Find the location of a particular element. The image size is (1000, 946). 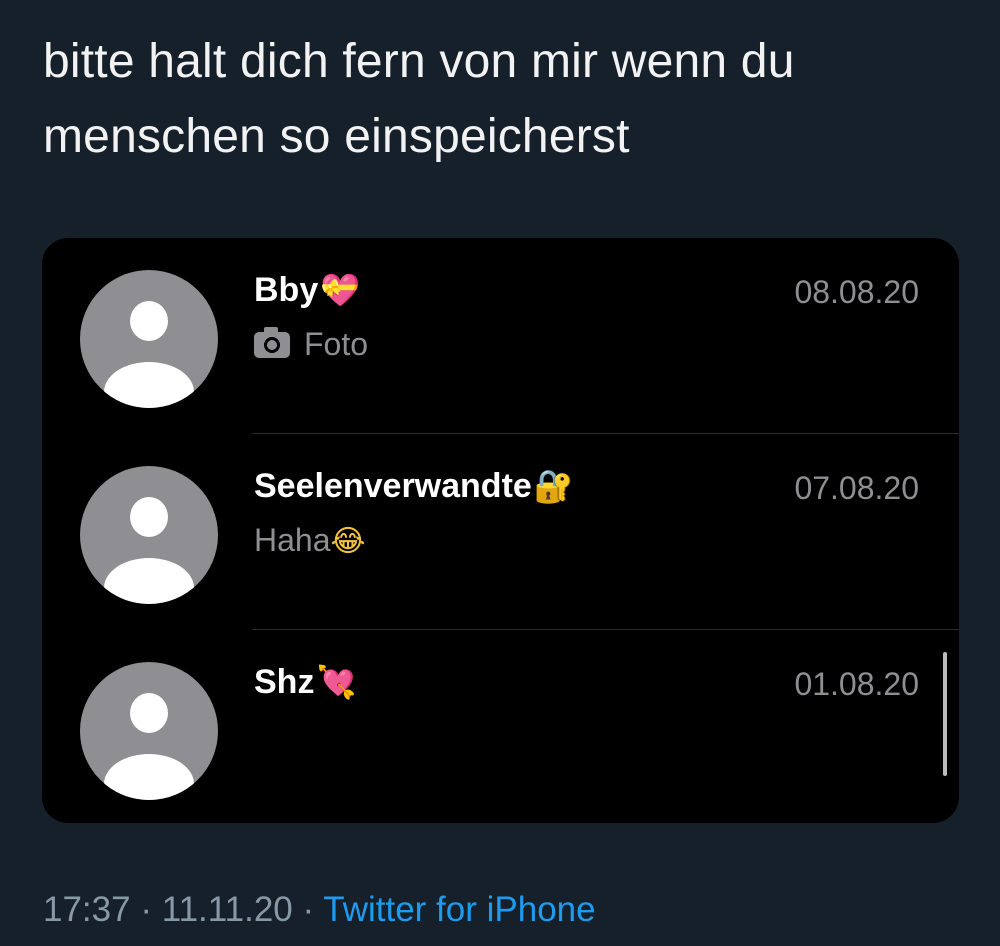

contact-name-text: Bby is located at coordinates (286, 290).